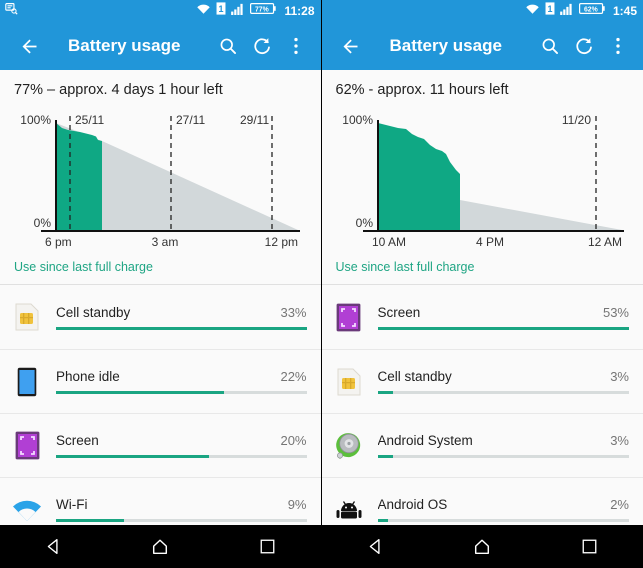 This screenshot has width=643, height=568. What do you see at coordinates (11, 11) in the screenshot?
I see `screenshot-icon` at bounding box center [11, 11].